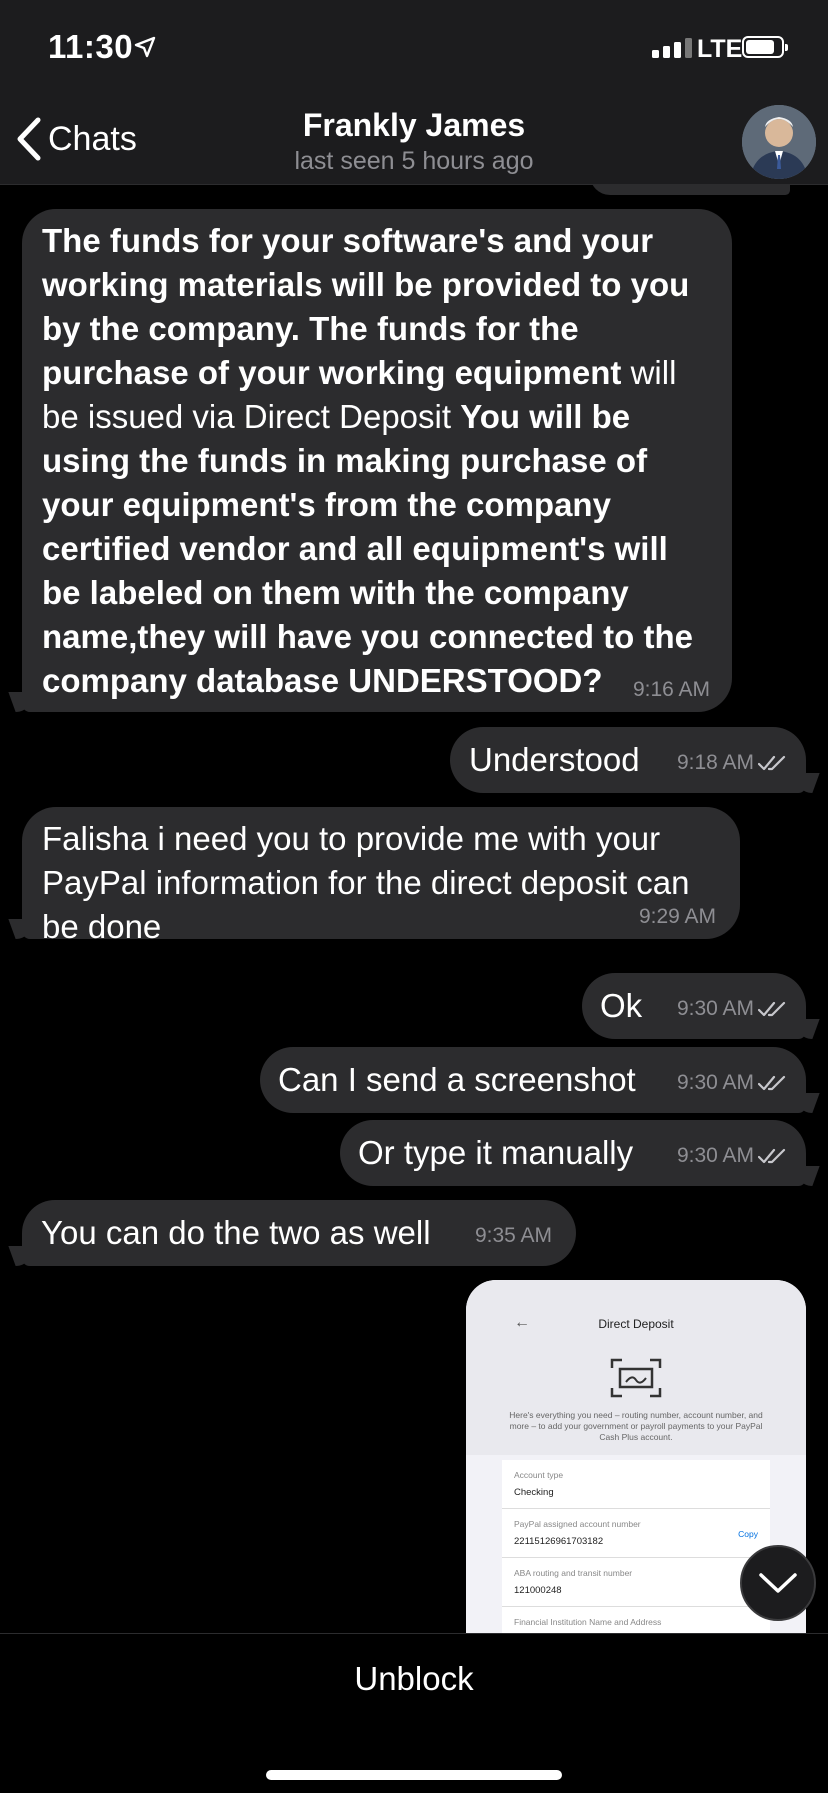 Image resolution: width=828 pixels, height=1793 pixels. I want to click on message-text: Understood, so click(554, 759).